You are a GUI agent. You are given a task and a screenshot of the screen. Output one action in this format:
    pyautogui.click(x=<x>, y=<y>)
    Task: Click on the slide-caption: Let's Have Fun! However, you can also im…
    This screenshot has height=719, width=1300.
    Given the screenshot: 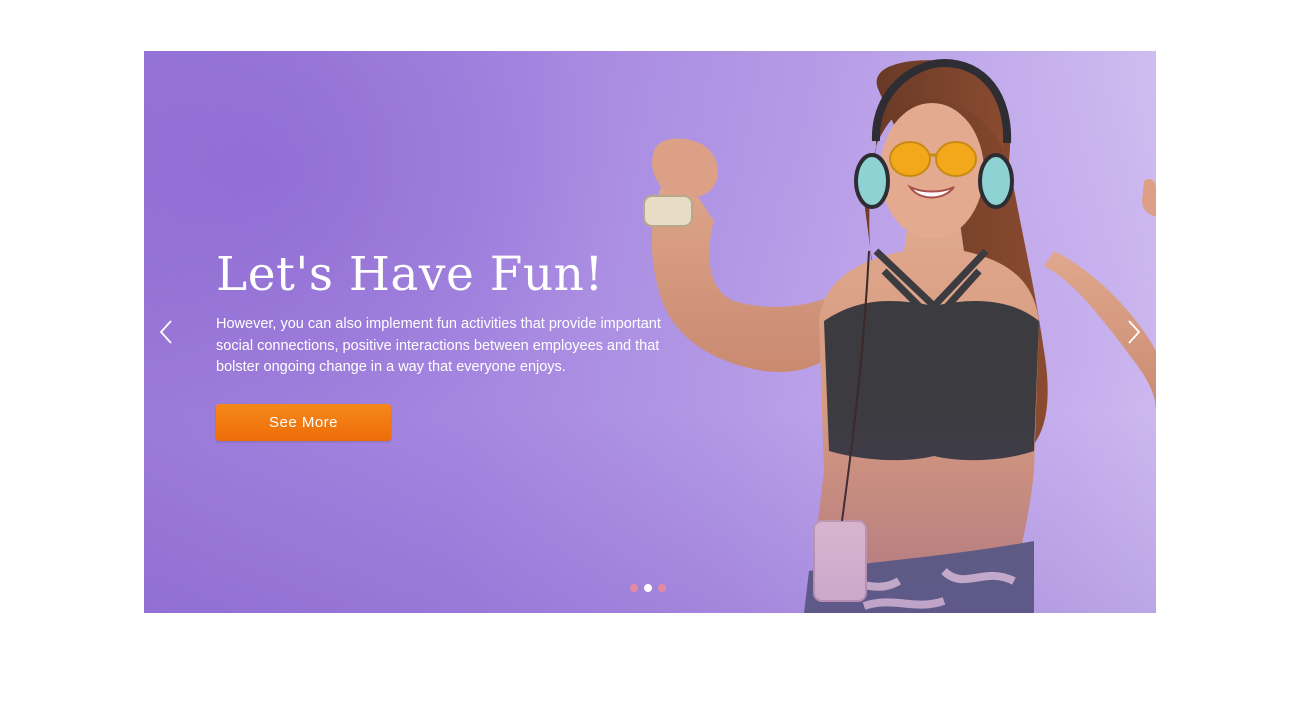 What is the action you would take?
    pyautogui.click(x=451, y=312)
    